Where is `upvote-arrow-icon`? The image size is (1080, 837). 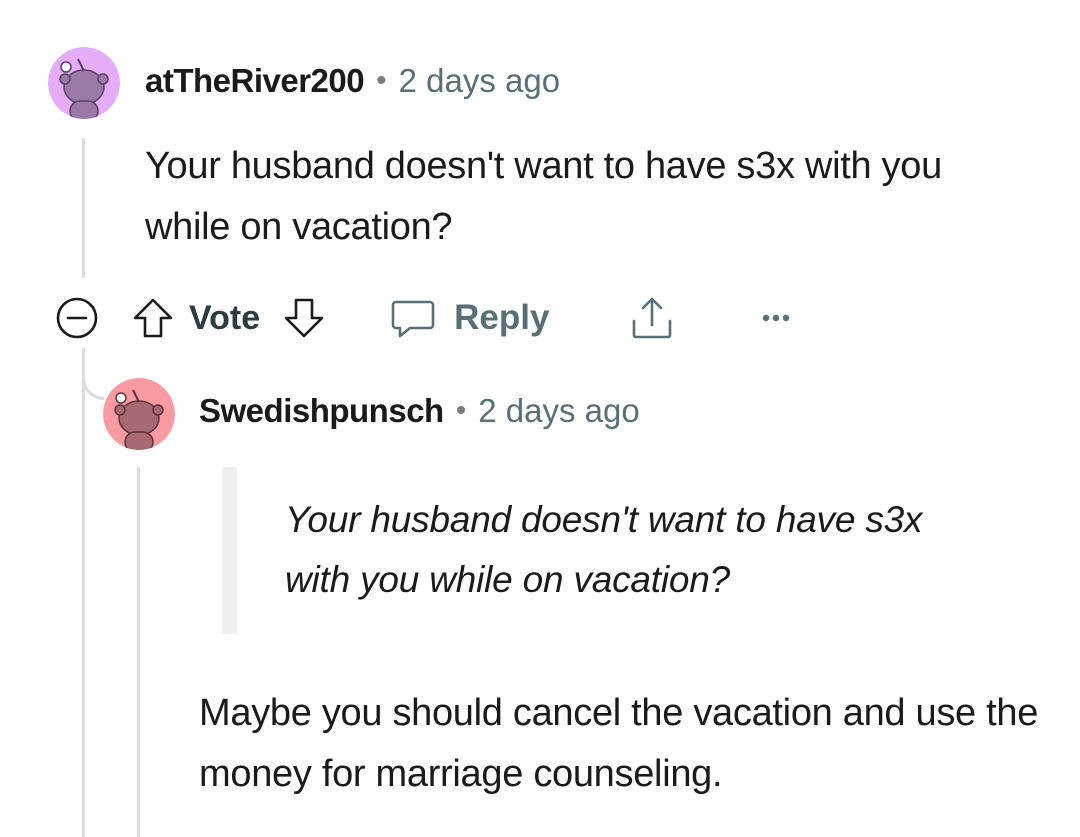
upvote-arrow-icon is located at coordinates (153, 318).